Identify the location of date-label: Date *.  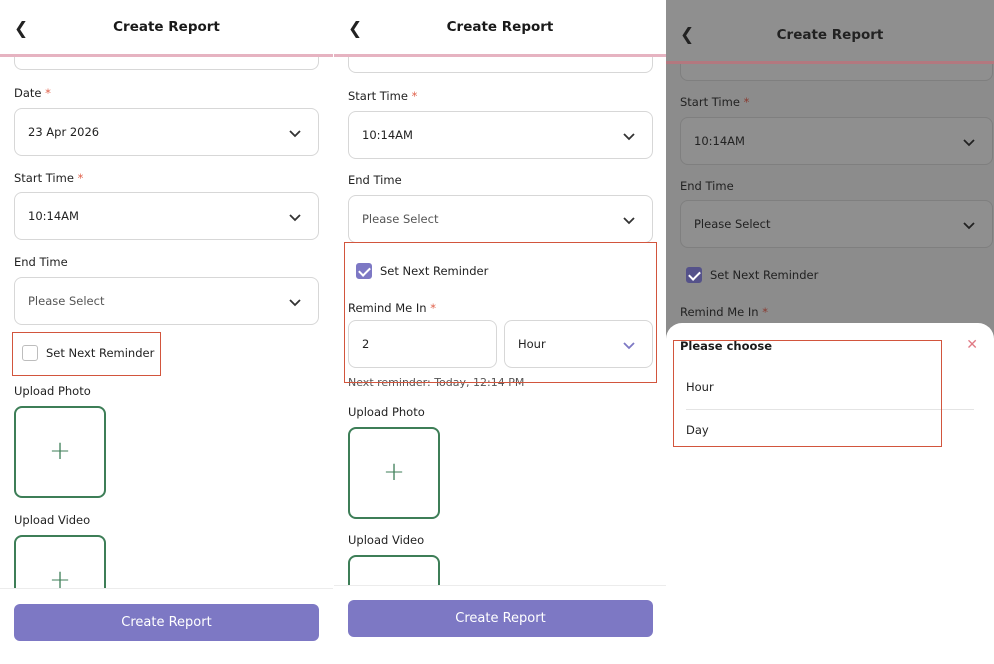
(32, 93).